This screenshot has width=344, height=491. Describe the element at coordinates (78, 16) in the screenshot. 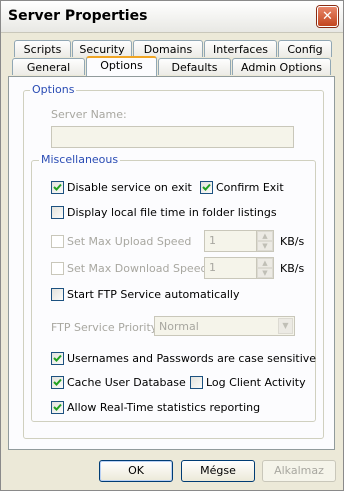

I see `window-title: Server Properties` at that location.